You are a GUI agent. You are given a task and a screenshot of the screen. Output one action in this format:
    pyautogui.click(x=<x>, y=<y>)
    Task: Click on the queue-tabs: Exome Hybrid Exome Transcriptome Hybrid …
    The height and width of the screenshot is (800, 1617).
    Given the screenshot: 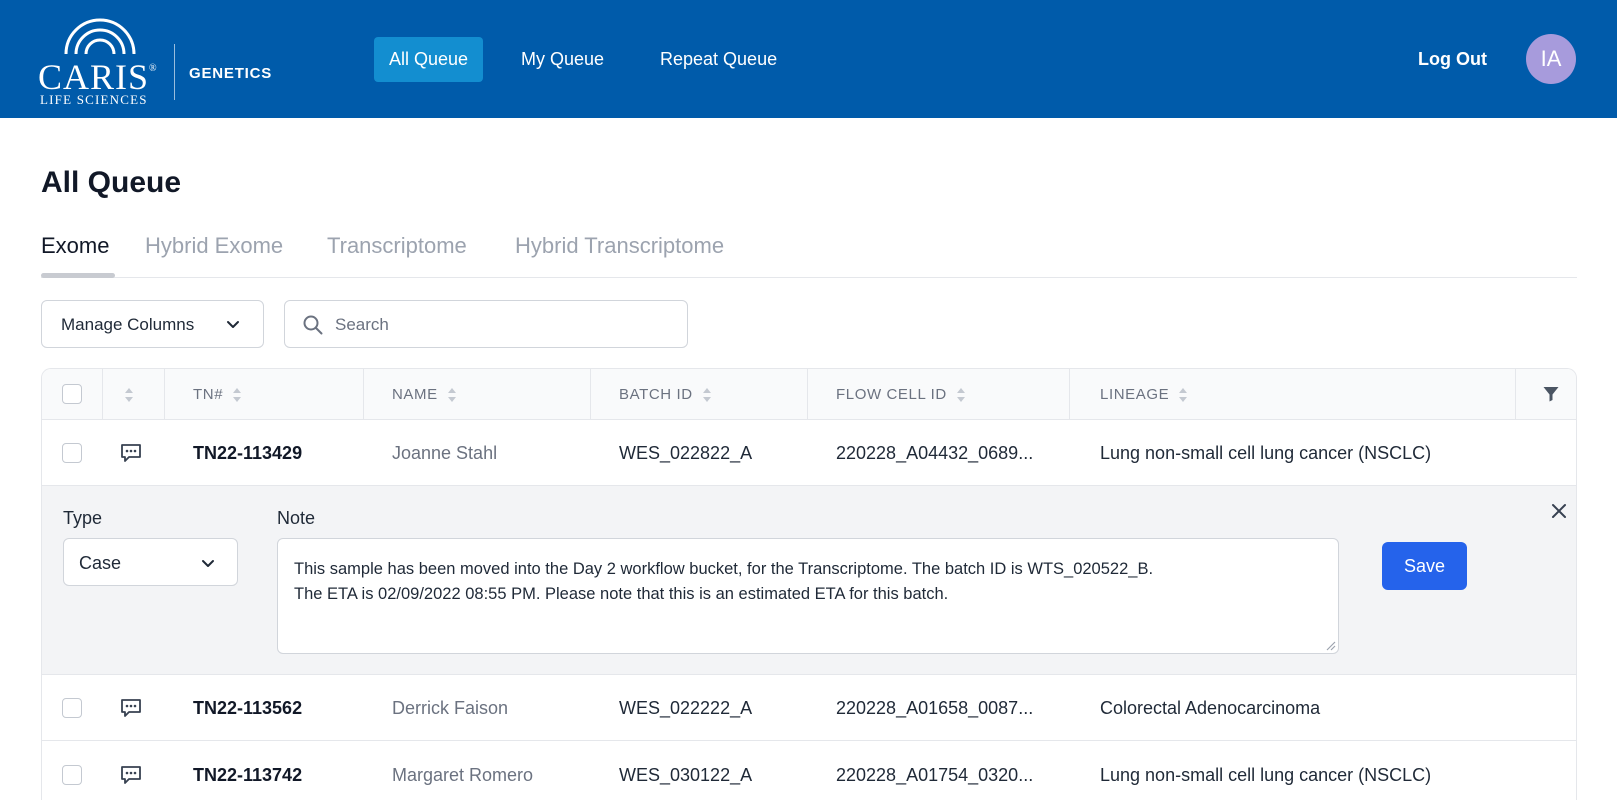 What is the action you would take?
    pyautogui.click(x=809, y=253)
    